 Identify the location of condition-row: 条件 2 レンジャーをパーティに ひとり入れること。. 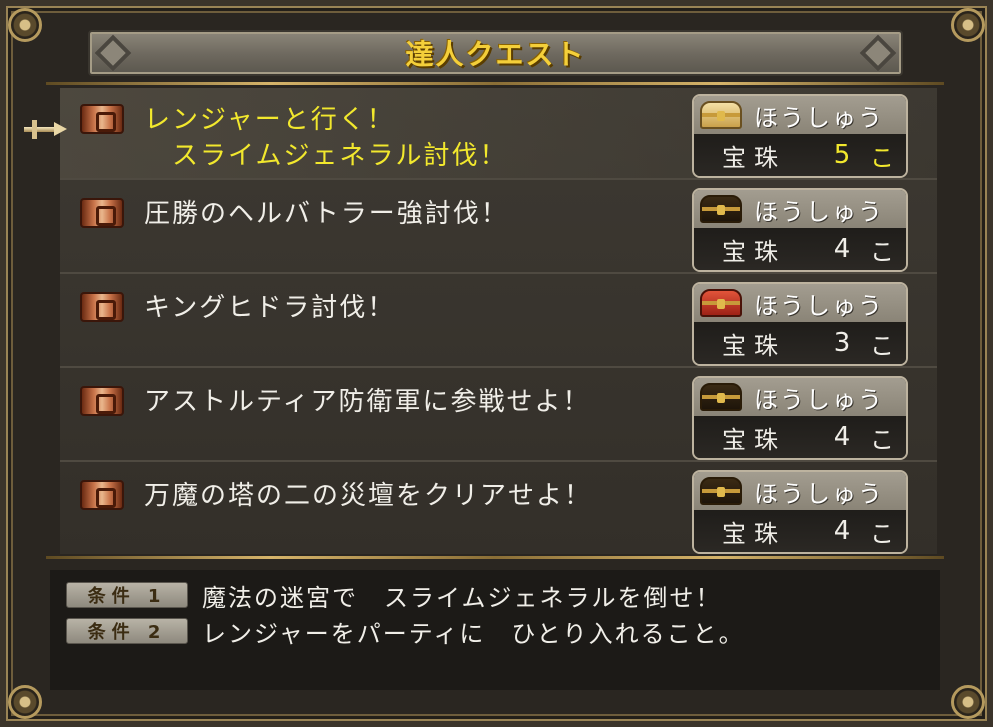
(405, 632).